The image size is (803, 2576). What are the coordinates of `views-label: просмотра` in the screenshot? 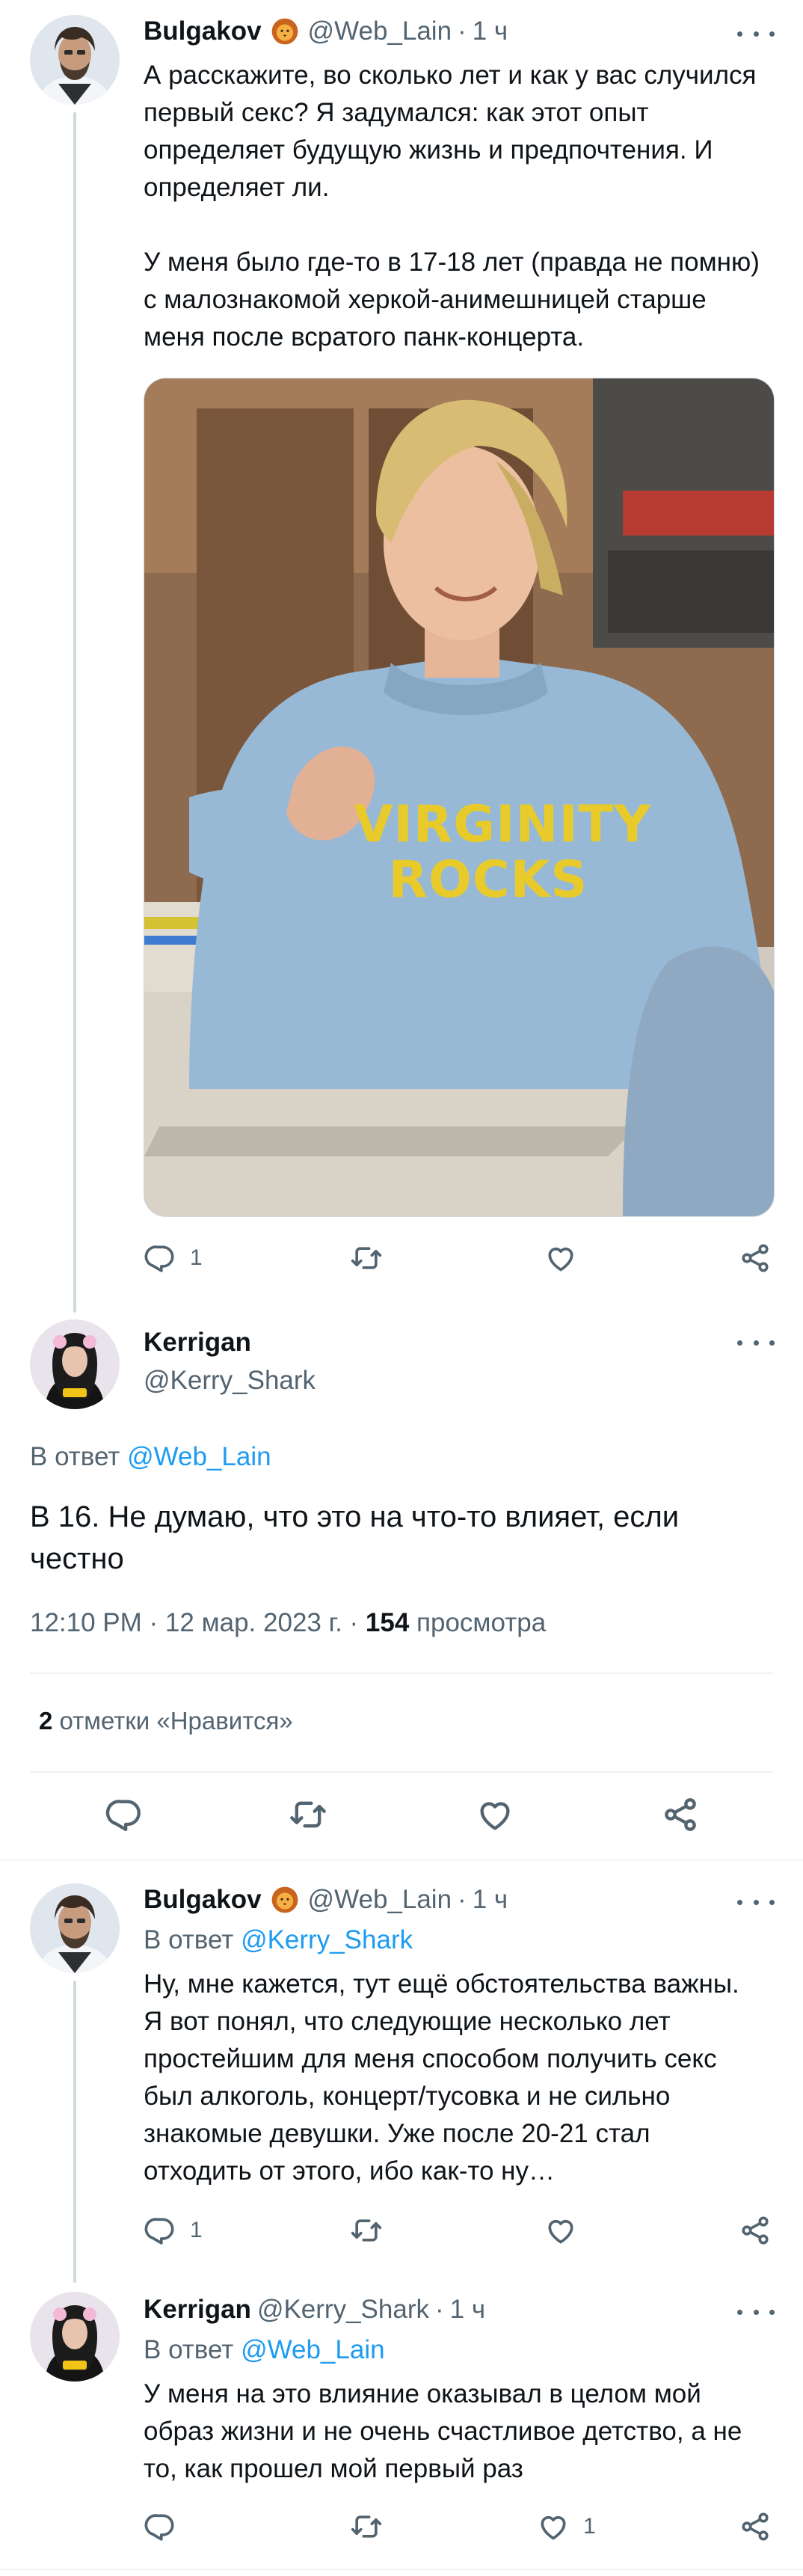 It's located at (478, 1622).